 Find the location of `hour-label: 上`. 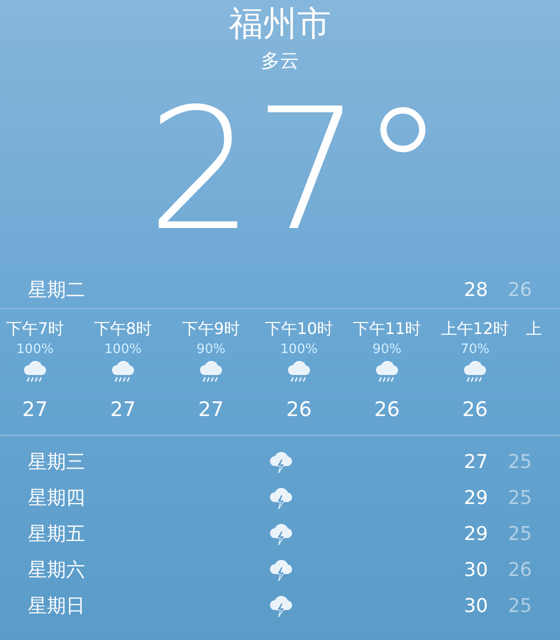

hour-label: 上 is located at coordinates (534, 329).